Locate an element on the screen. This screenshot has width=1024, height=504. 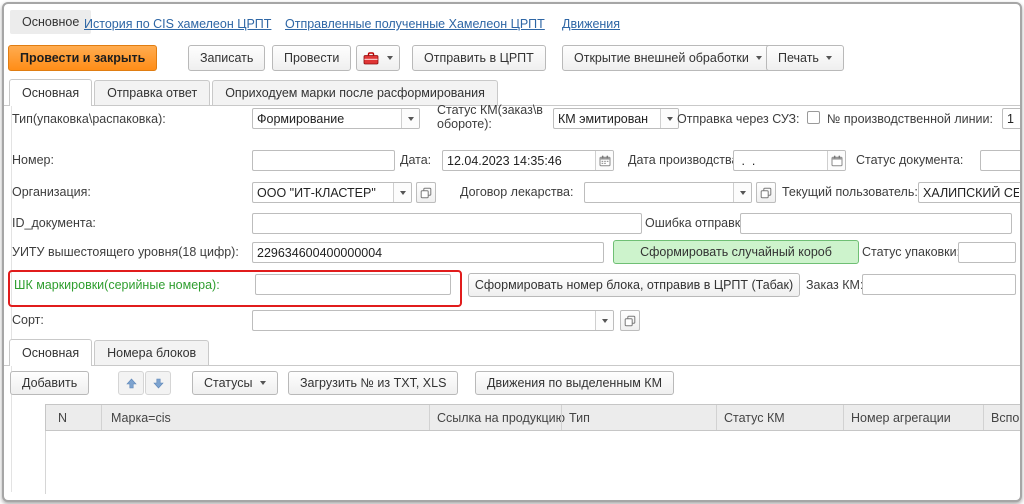
nav-tab-main: Основное is located at coordinates (51, 22).